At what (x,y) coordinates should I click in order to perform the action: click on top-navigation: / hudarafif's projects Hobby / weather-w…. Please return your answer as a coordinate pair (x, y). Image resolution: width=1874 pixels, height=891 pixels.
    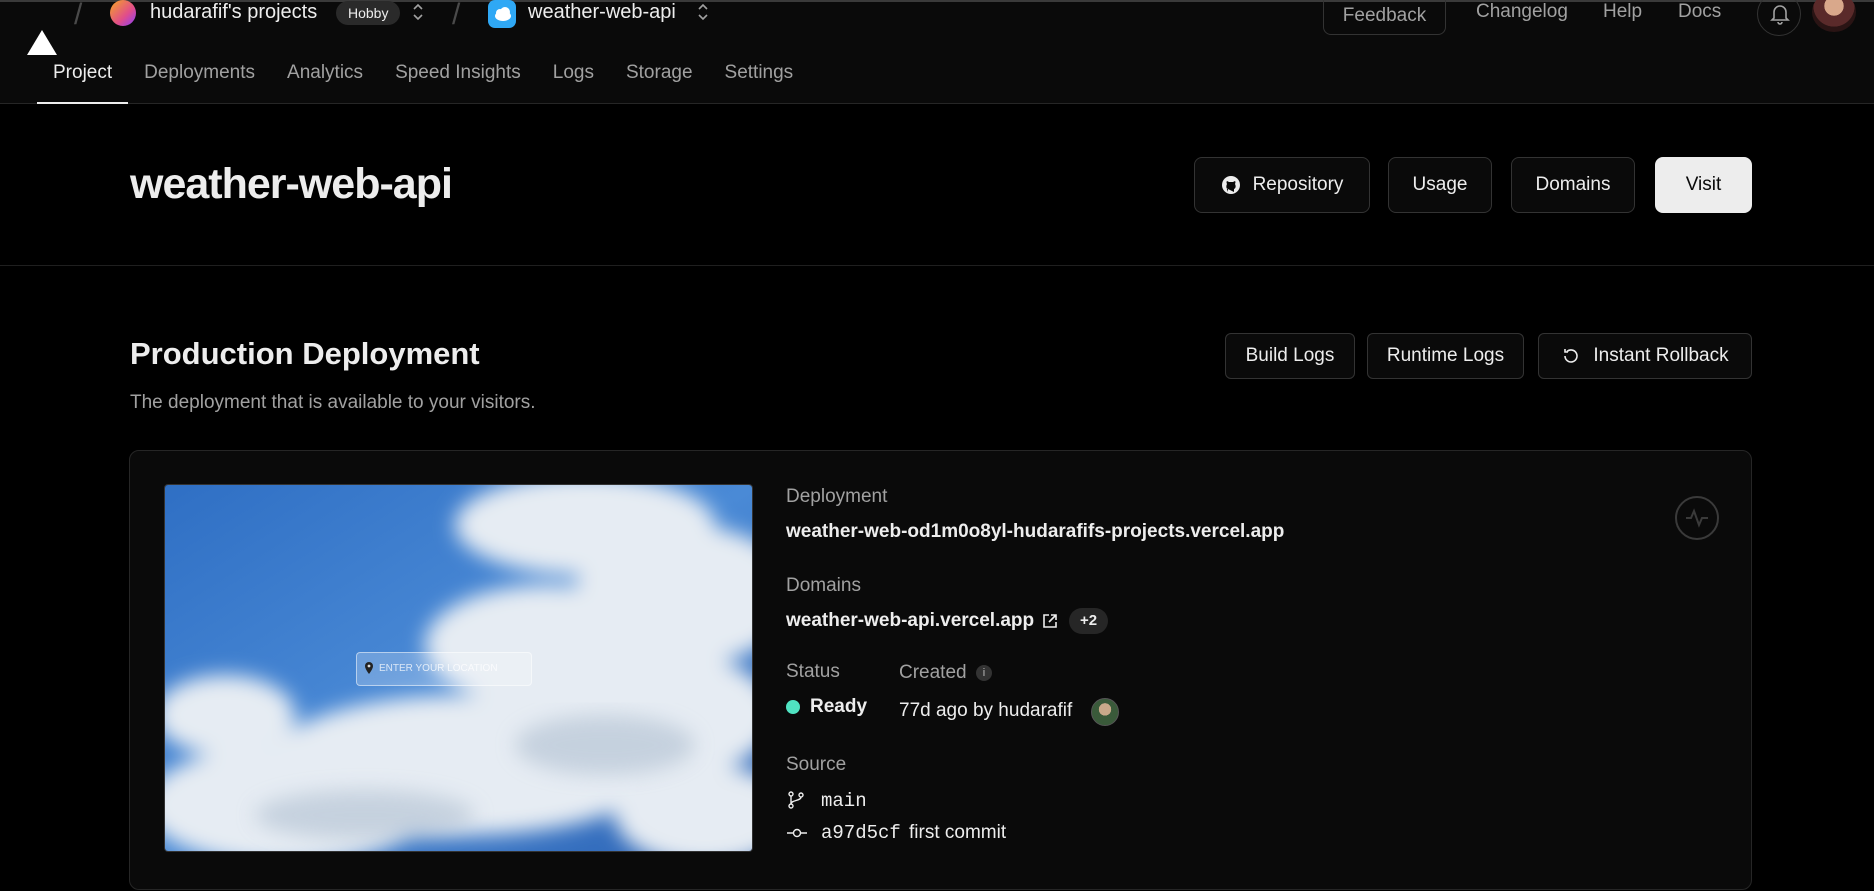
    Looking at the image, I should click on (937, 52).